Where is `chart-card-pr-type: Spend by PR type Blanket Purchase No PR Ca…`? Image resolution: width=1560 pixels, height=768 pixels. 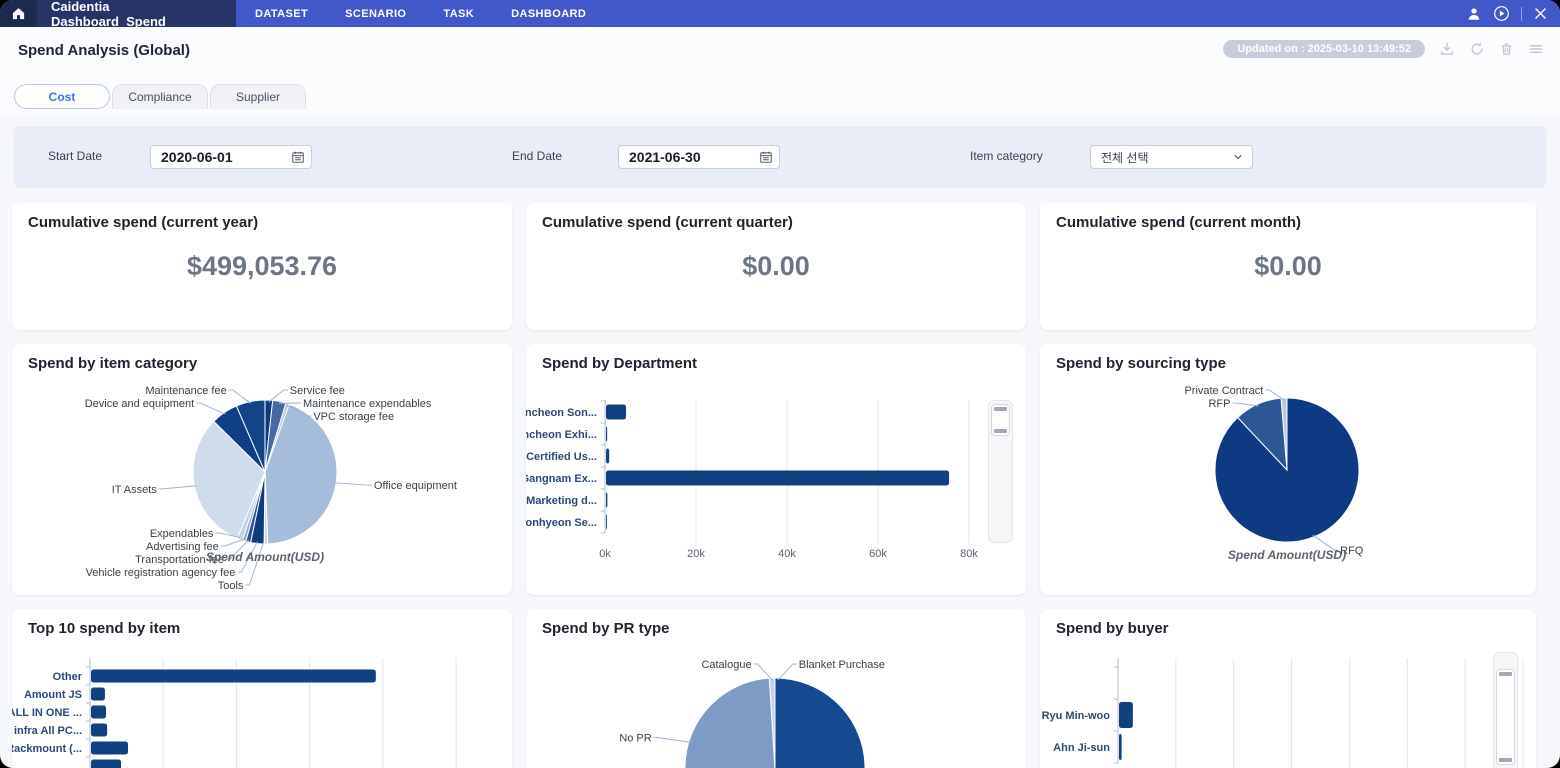
chart-card-pr-type: Spend by PR type Blanket Purchase No PR Ca… is located at coordinates (776, 688).